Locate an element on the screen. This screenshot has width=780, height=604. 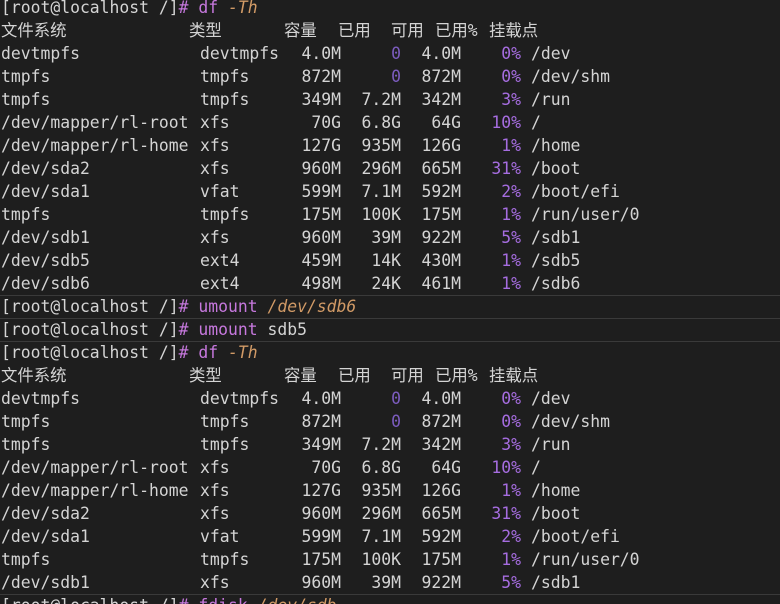
command-name: umount is located at coordinates (228, 329).